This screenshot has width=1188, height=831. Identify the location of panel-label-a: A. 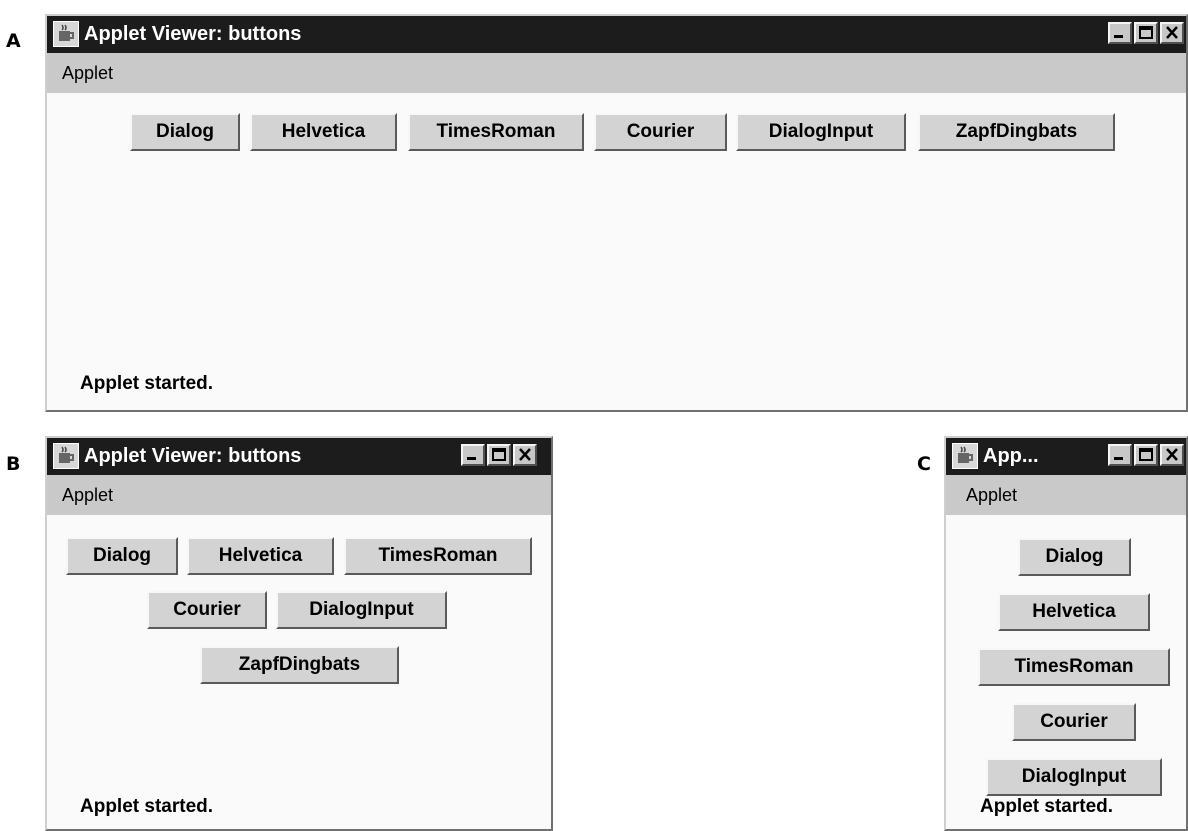
(13, 41).